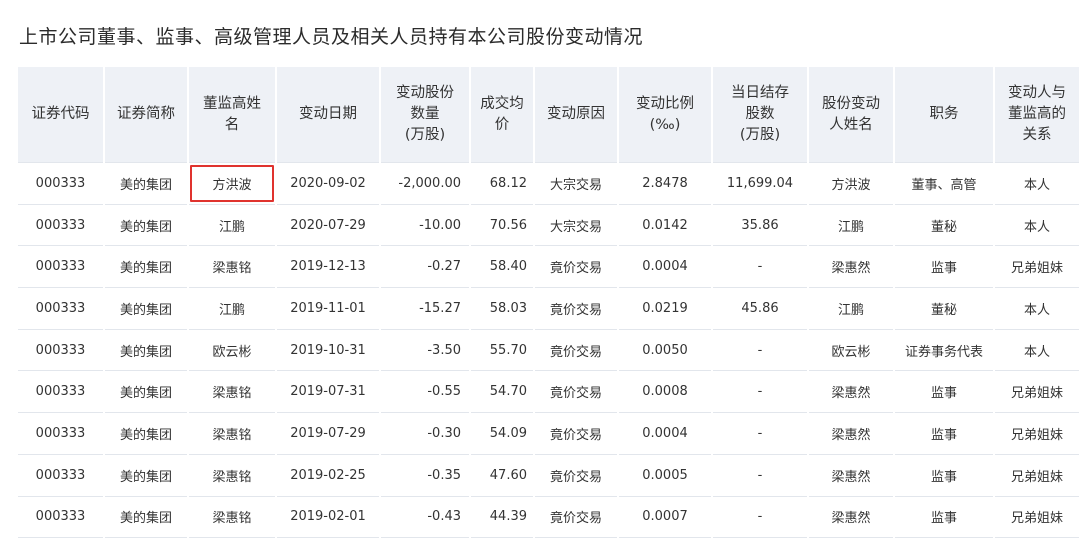 The image size is (1080, 538). Describe the element at coordinates (328, 225) in the screenshot. I see `col-change-date-cell: 2020-07-29` at that location.